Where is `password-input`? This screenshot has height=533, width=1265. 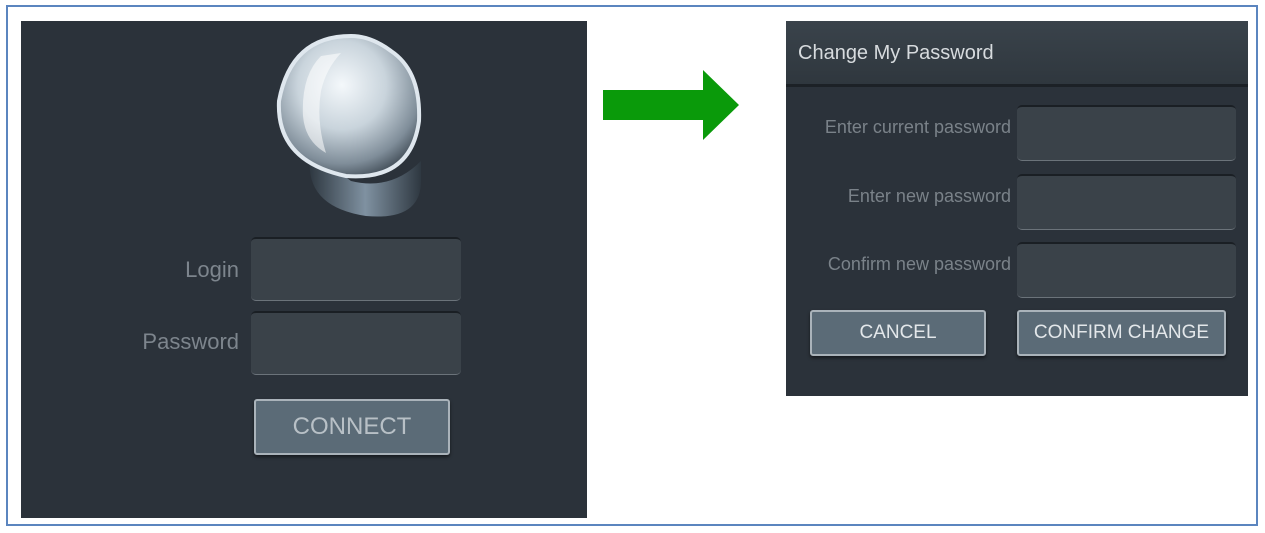 password-input is located at coordinates (356, 343).